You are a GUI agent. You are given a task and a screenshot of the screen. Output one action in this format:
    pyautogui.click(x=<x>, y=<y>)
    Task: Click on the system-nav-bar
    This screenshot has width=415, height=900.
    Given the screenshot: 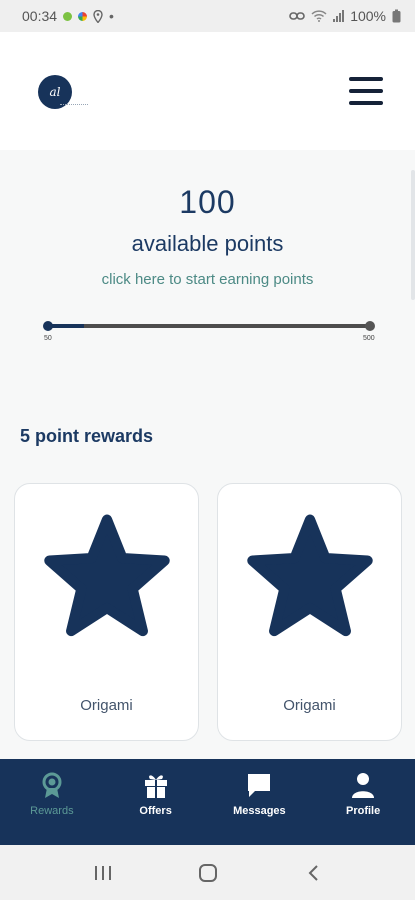 What is the action you would take?
    pyautogui.click(x=207, y=872)
    